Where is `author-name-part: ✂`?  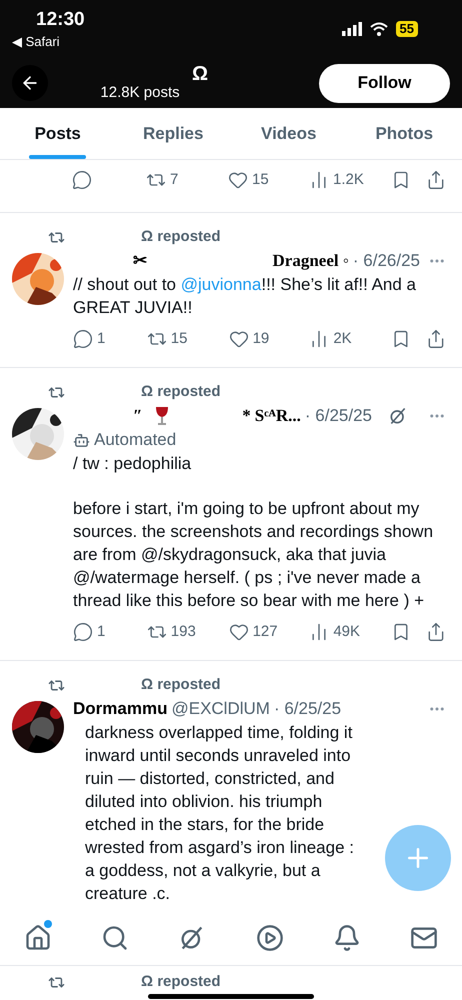 author-name-part: ✂ is located at coordinates (140, 261).